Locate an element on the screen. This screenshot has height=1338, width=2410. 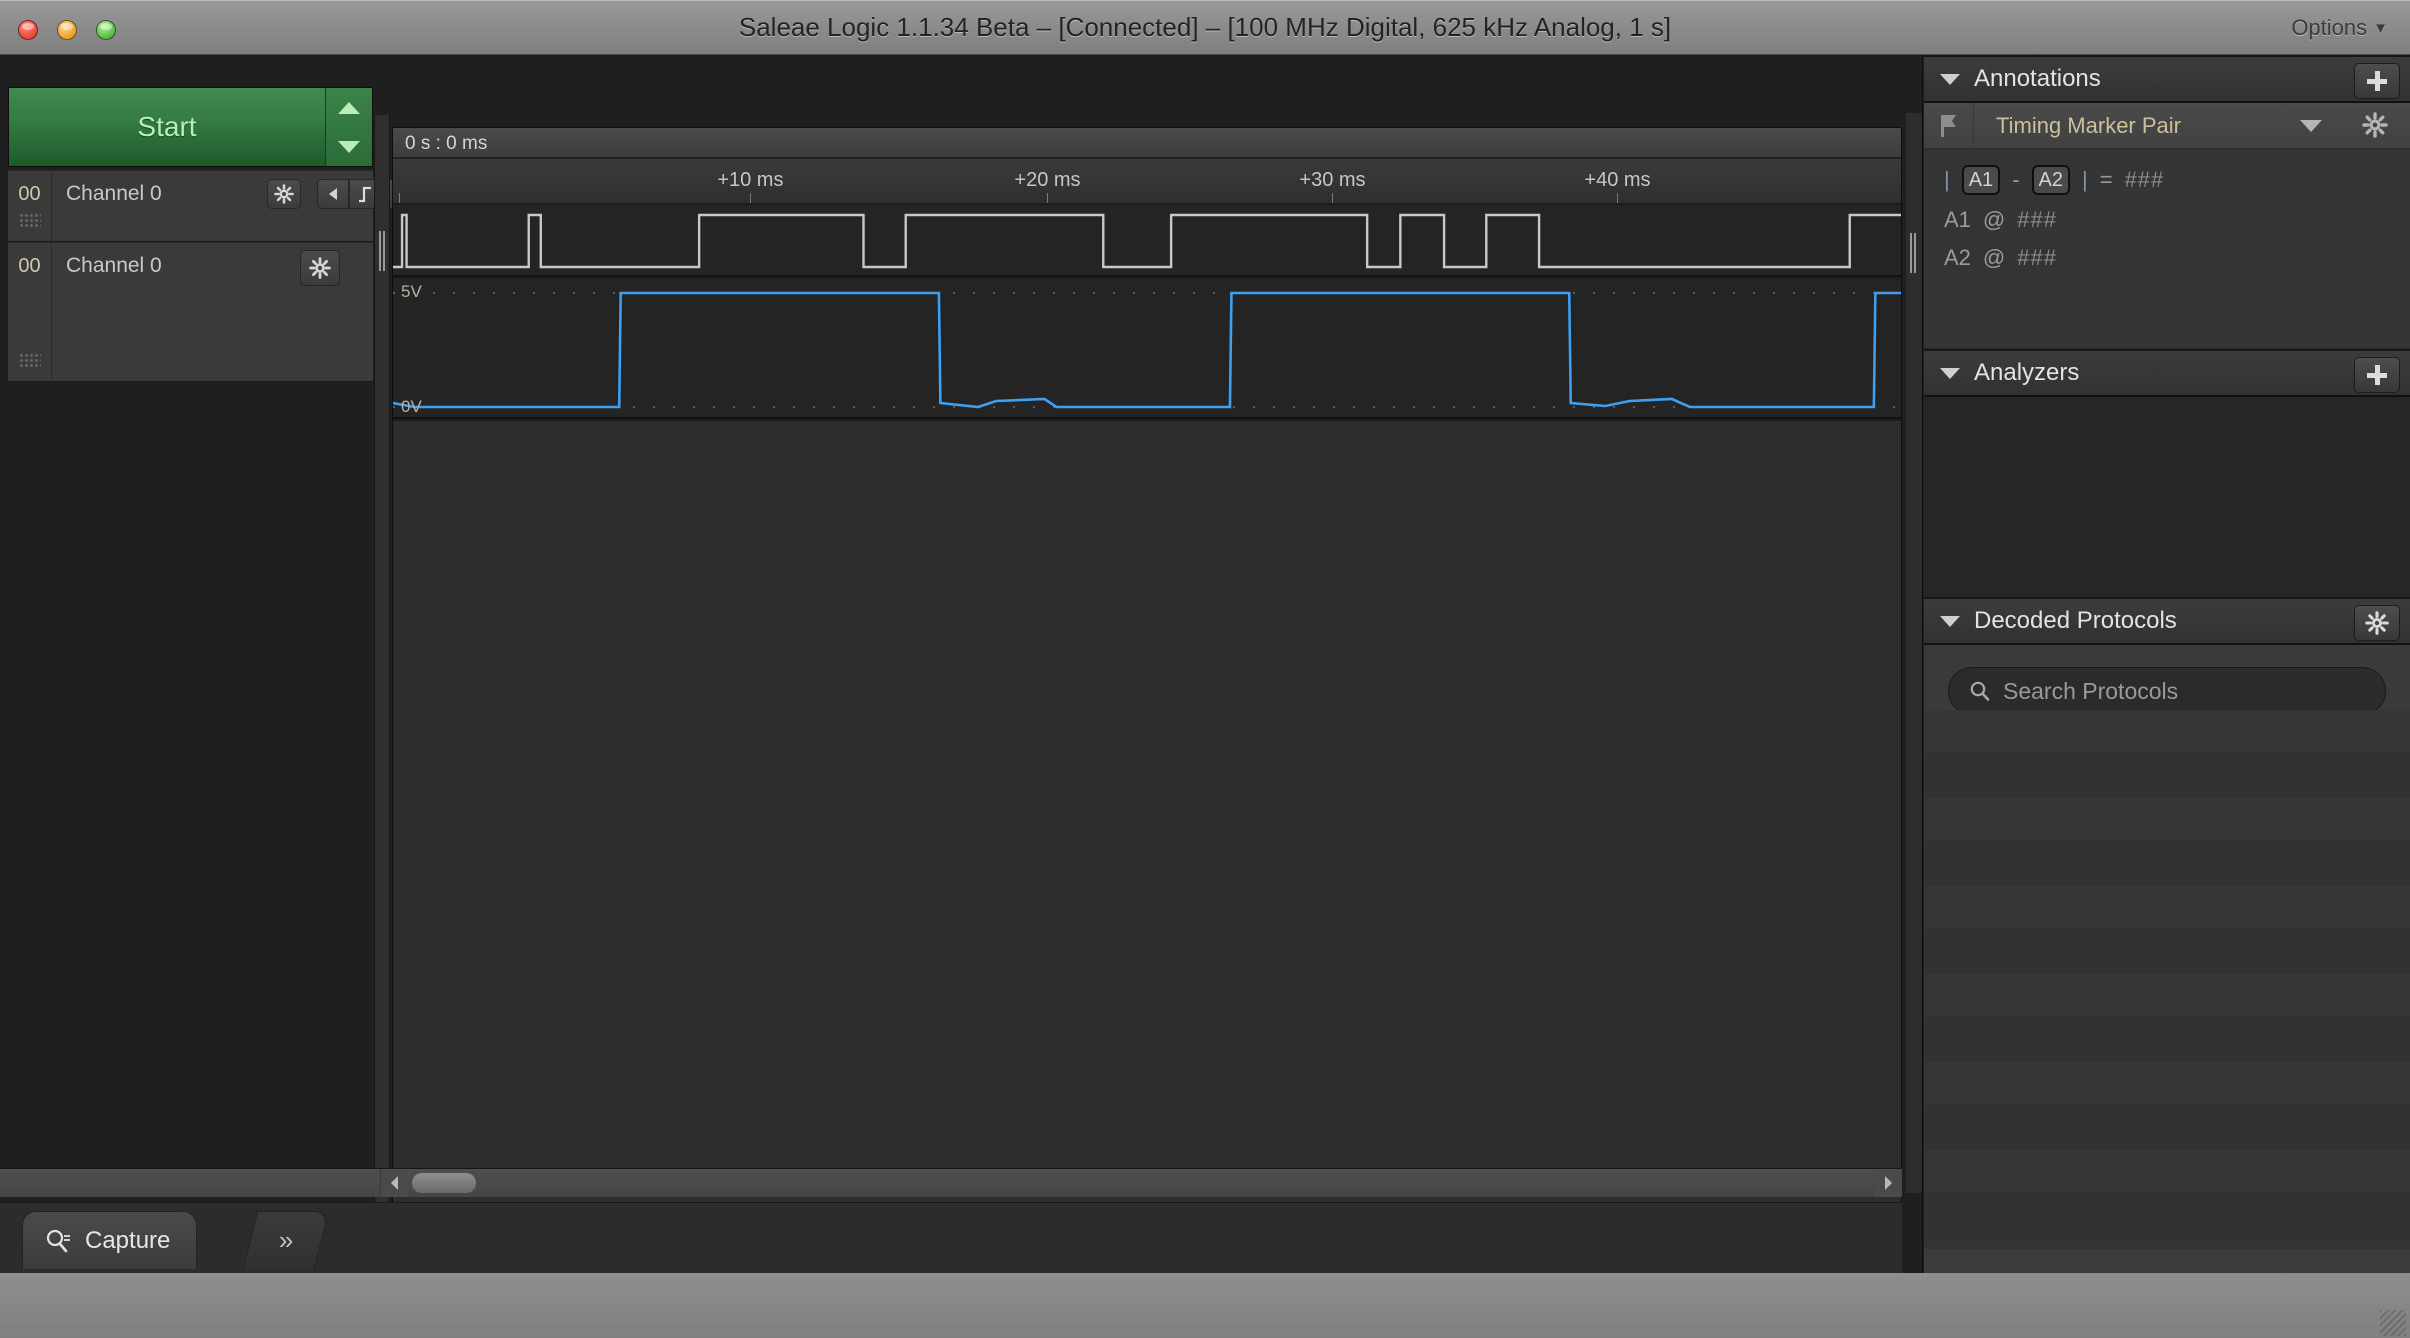
decoded-protocols-title: Decoded Protocols is located at coordinates (2075, 620).